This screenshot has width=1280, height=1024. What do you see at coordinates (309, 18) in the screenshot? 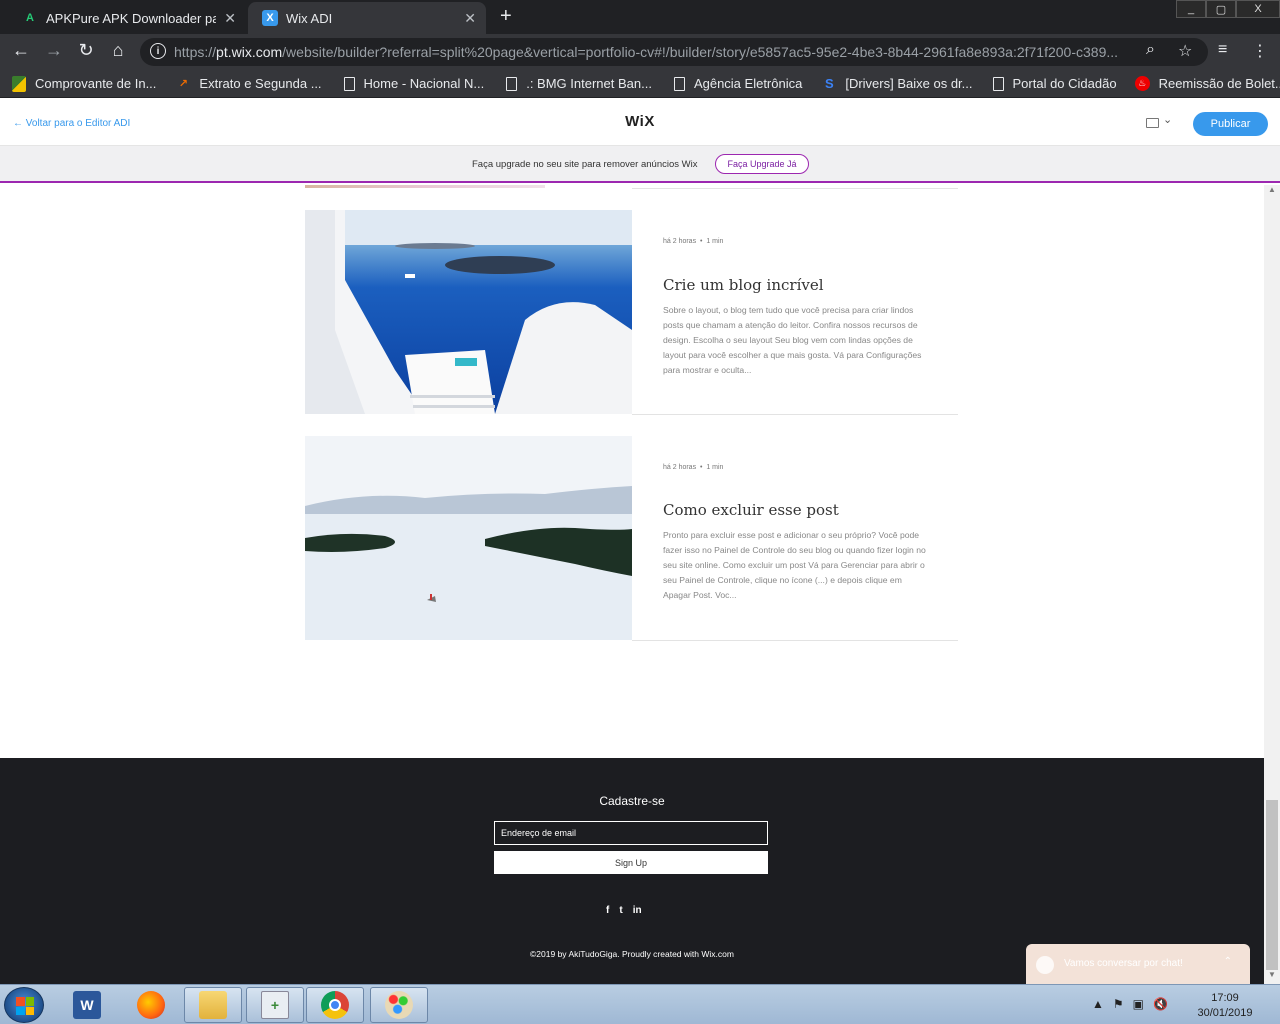
I see `tab-title: Wix ADI` at bounding box center [309, 18].